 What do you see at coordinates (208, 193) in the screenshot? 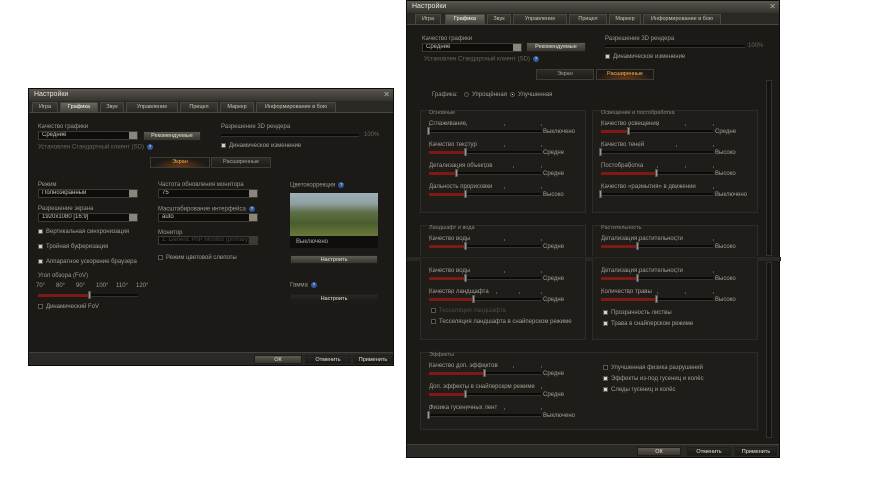
I see `refresh-rate-select: 75` at bounding box center [208, 193].